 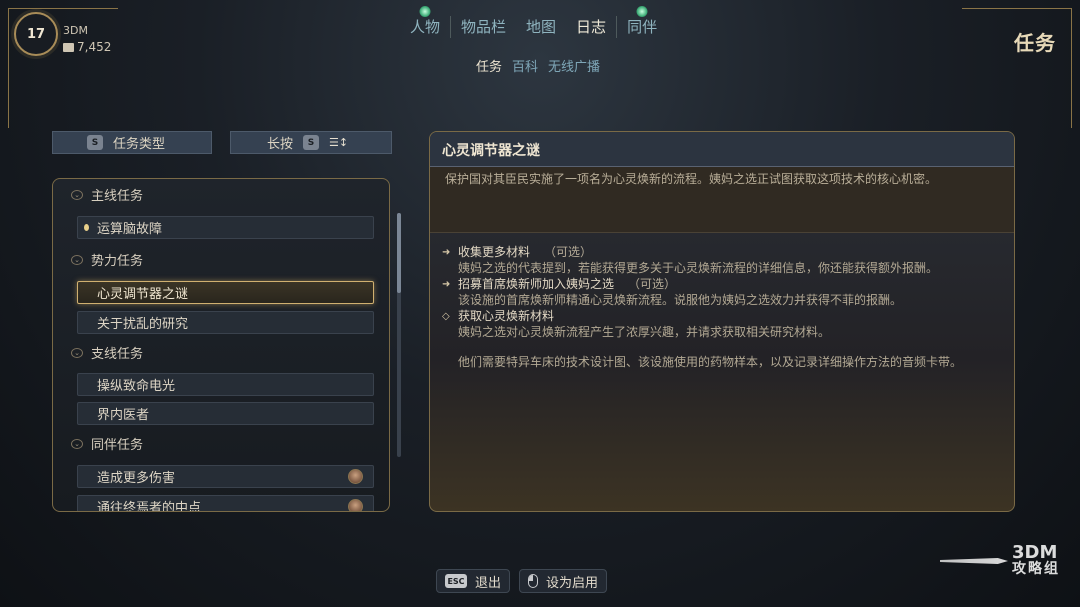 I want to click on exit-button: ESC 退出, so click(x=473, y=581).